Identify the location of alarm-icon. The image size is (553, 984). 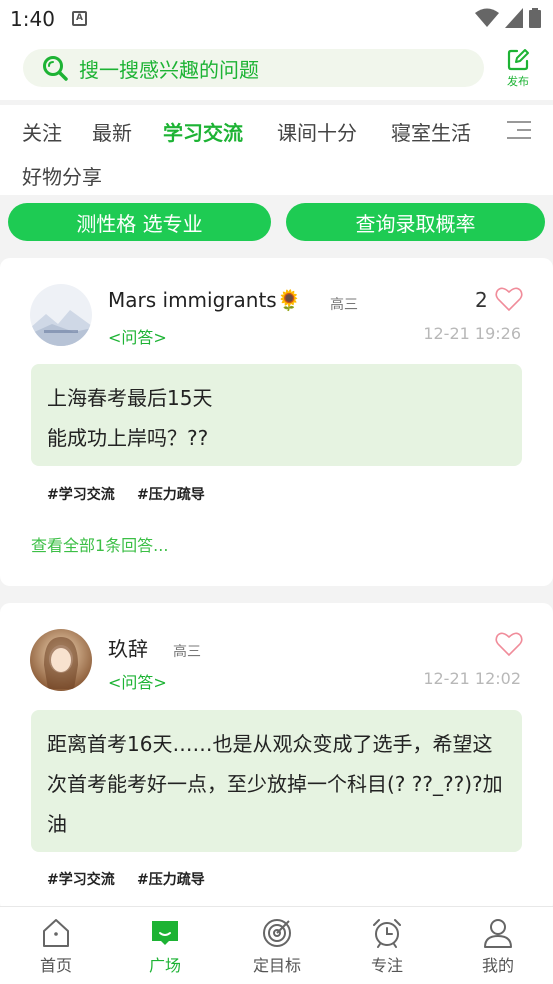
(387, 933).